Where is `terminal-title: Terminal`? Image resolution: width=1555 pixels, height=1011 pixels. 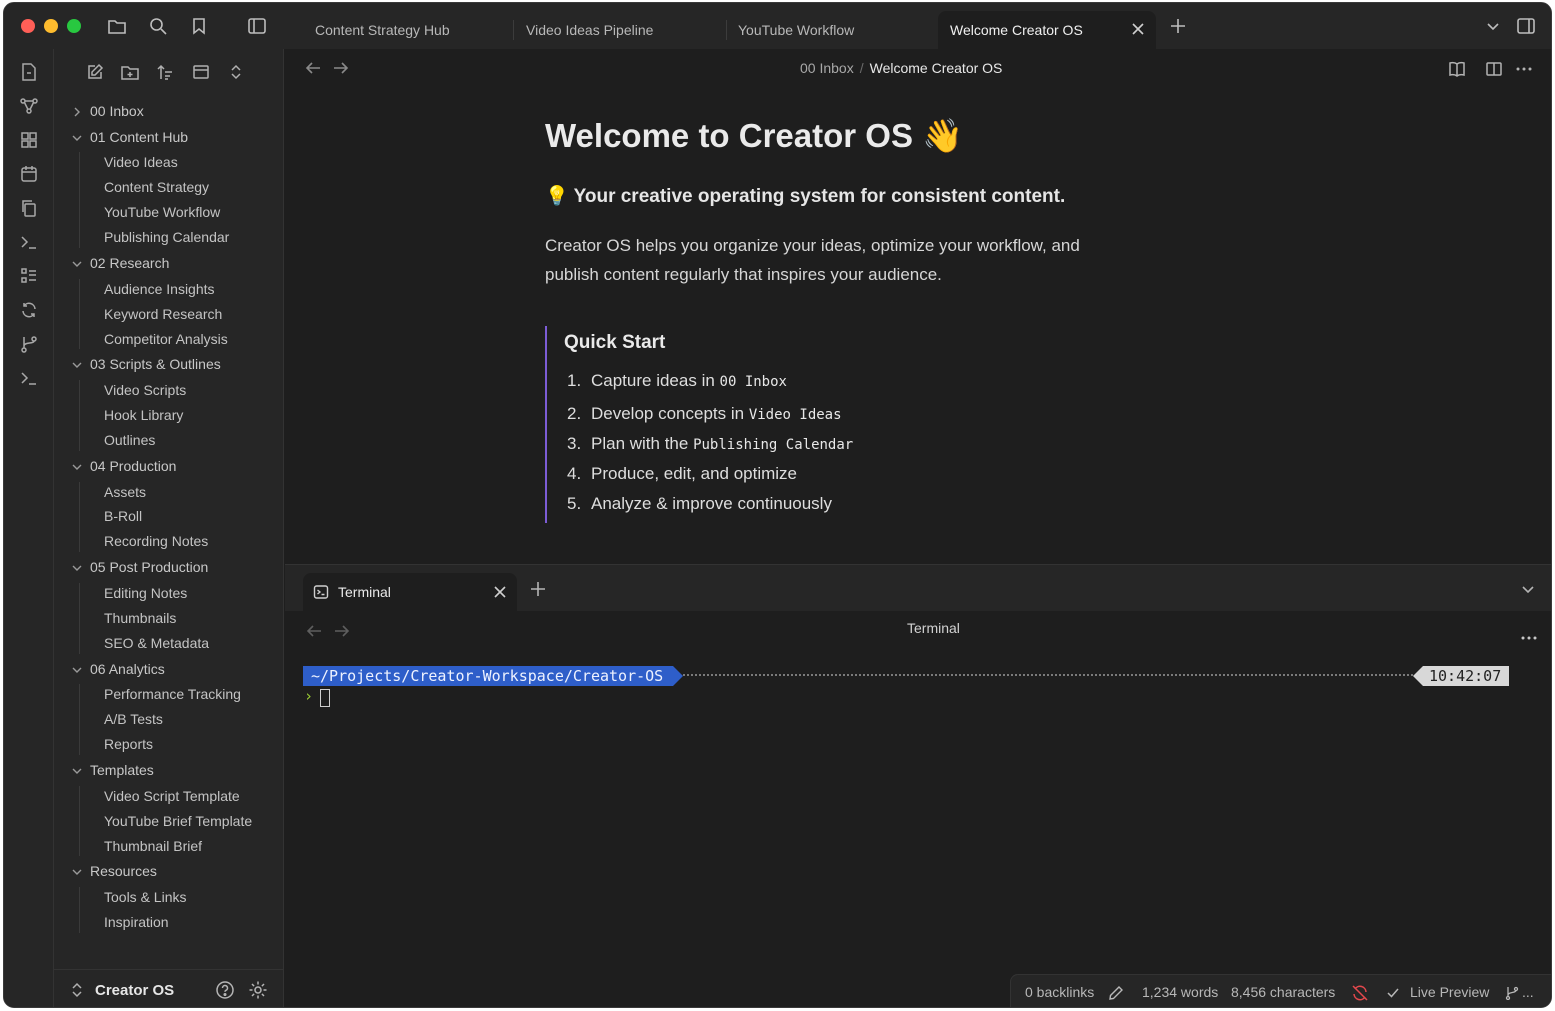
terminal-title: Terminal is located at coordinates (933, 628).